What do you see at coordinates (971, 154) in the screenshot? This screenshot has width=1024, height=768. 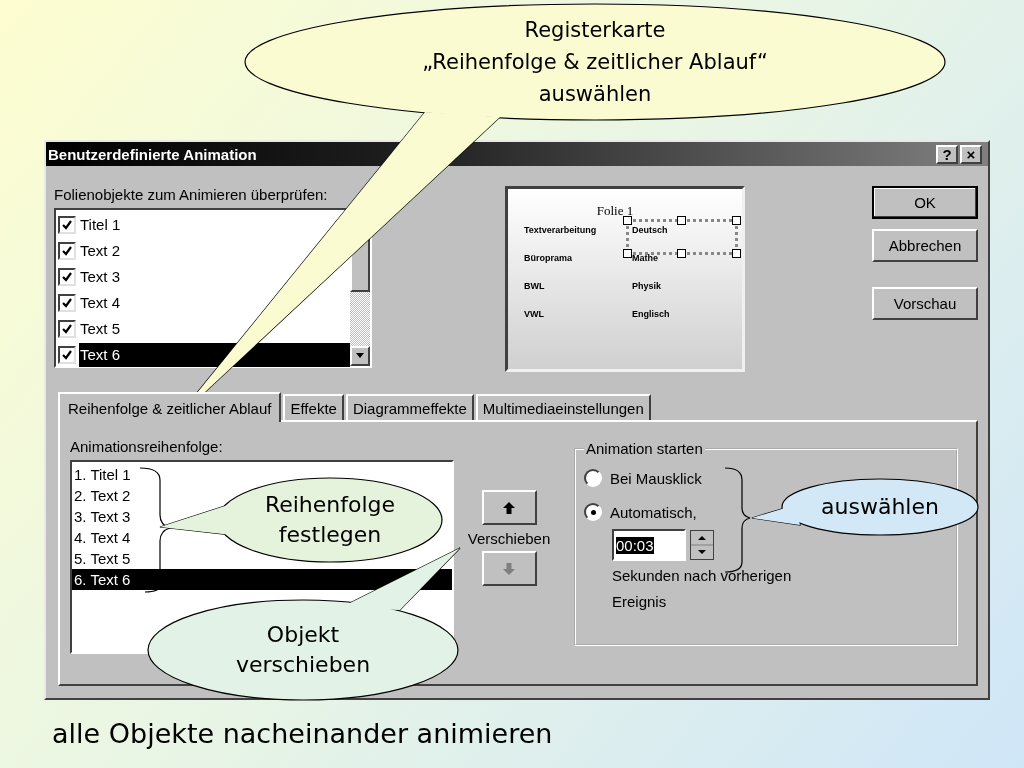 I see `close-button: ×` at bounding box center [971, 154].